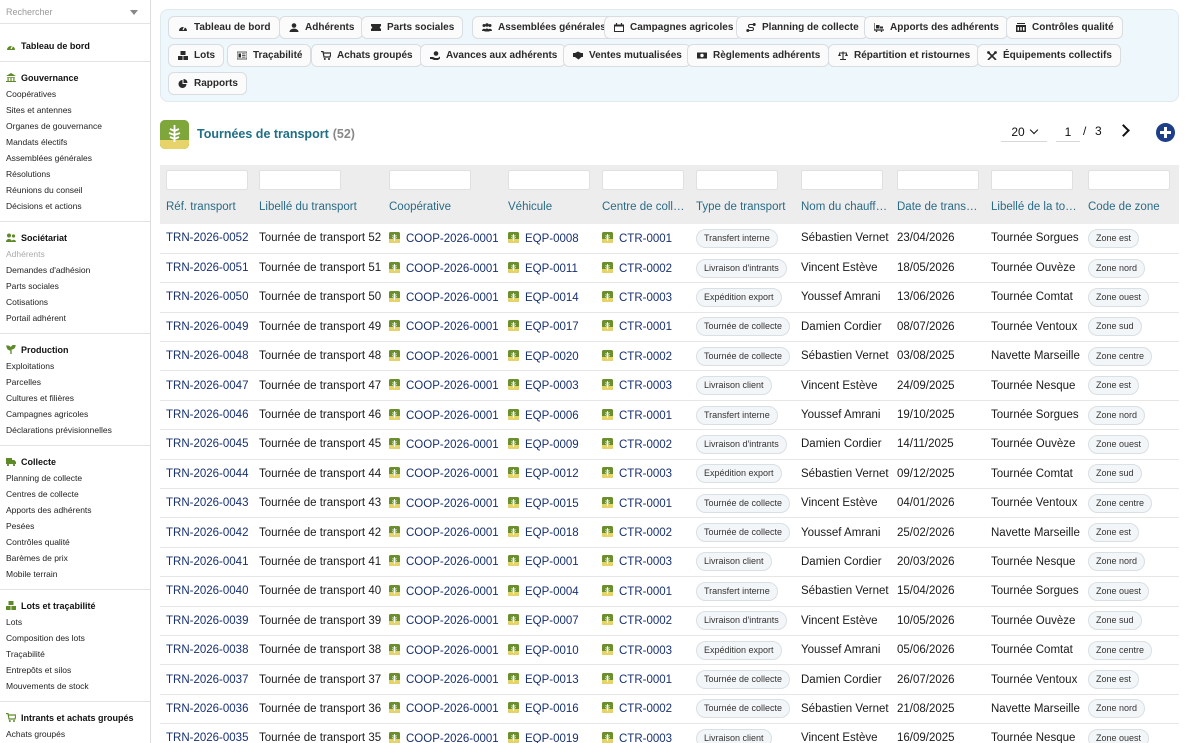 The height and width of the screenshot is (743, 1200). What do you see at coordinates (552, 621) in the screenshot?
I see `reference-link: EQP-0007` at bounding box center [552, 621].